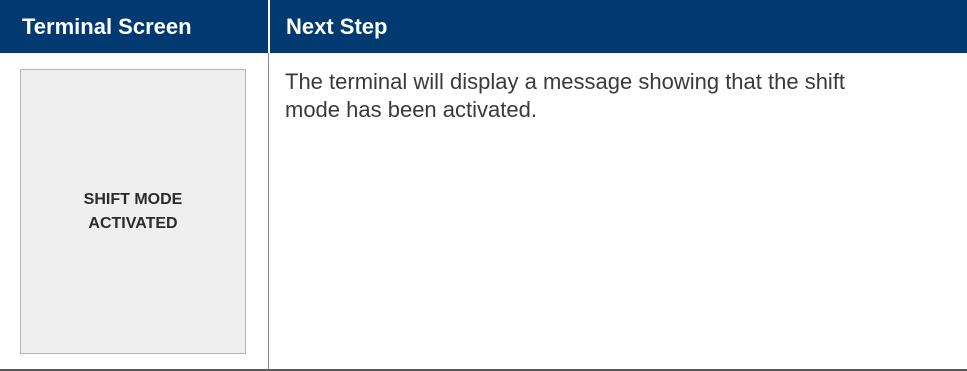 The image size is (967, 371). What do you see at coordinates (483, 26) in the screenshot?
I see `table-header: Terminal Screen Next Step` at bounding box center [483, 26].